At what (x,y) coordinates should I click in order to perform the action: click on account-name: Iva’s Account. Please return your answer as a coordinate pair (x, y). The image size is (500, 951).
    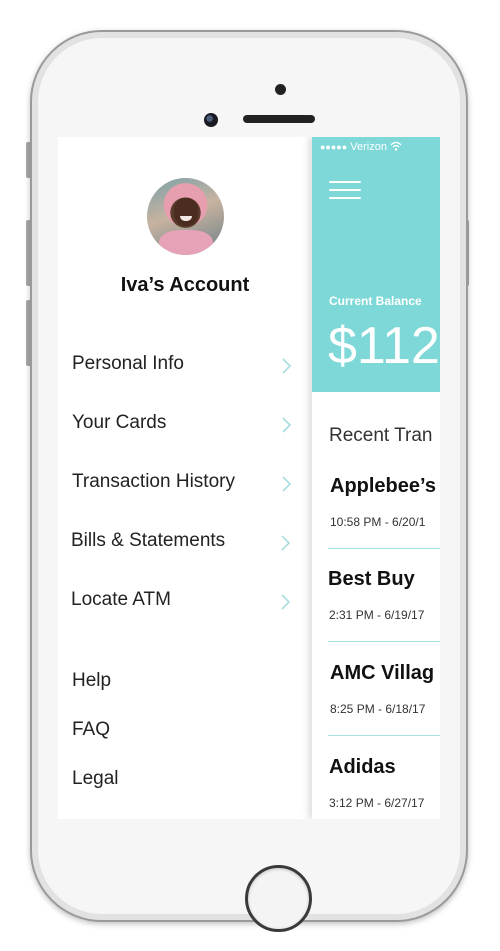
    Looking at the image, I should click on (185, 285).